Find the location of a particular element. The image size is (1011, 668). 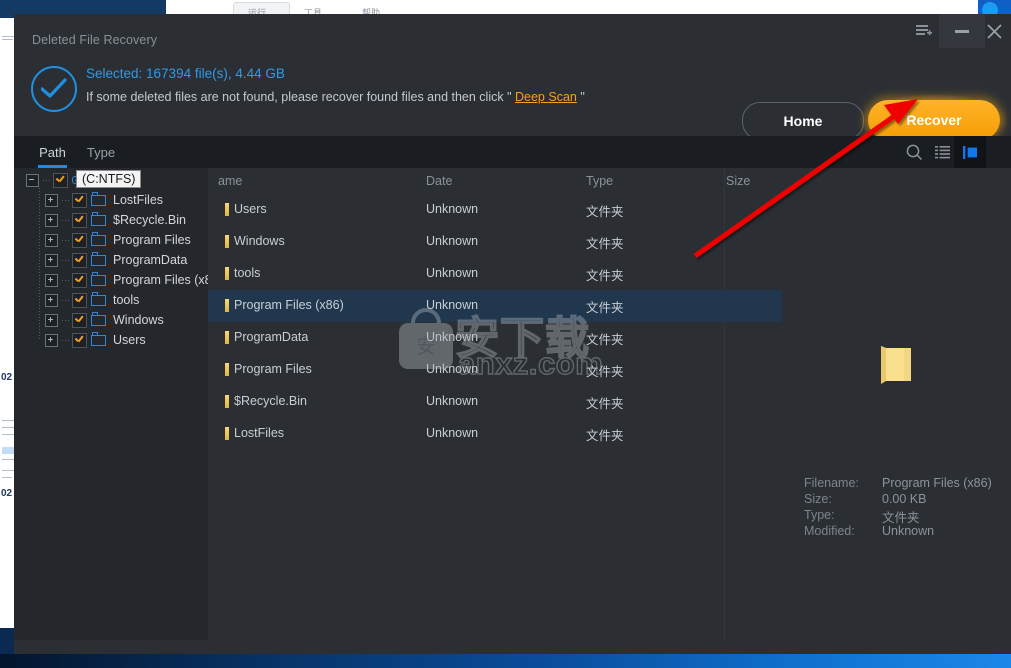

preview-value-modified: Unknown is located at coordinates (908, 531).